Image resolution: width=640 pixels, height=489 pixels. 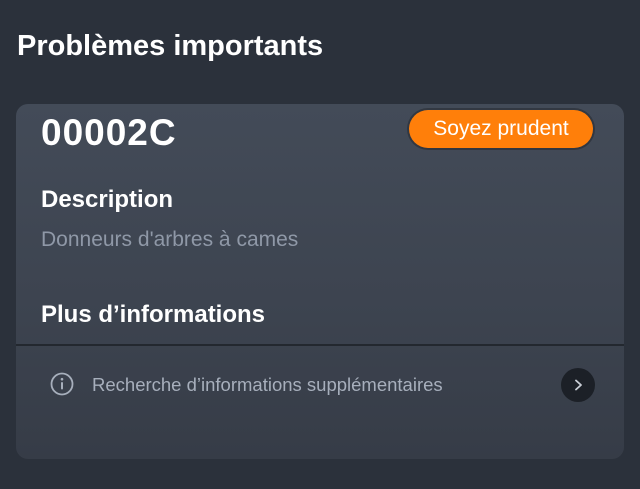 What do you see at coordinates (153, 314) in the screenshot?
I see `more-info-label: Plus d’informations` at bounding box center [153, 314].